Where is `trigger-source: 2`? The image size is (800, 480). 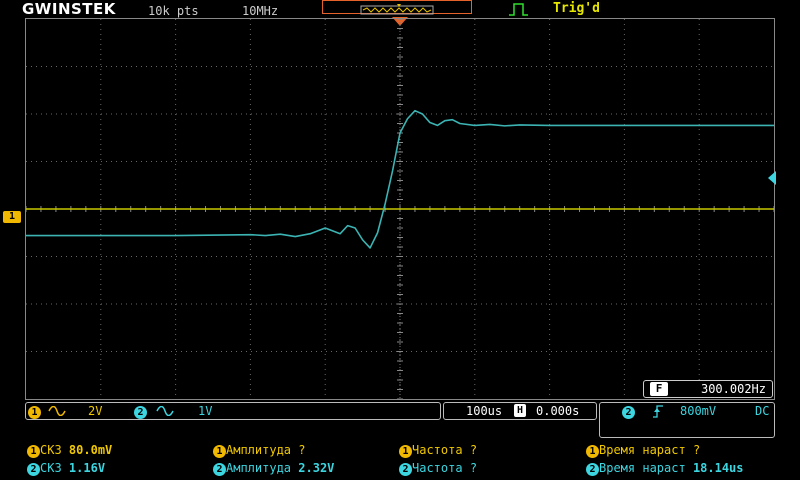
trigger-source: 2 is located at coordinates (628, 411).